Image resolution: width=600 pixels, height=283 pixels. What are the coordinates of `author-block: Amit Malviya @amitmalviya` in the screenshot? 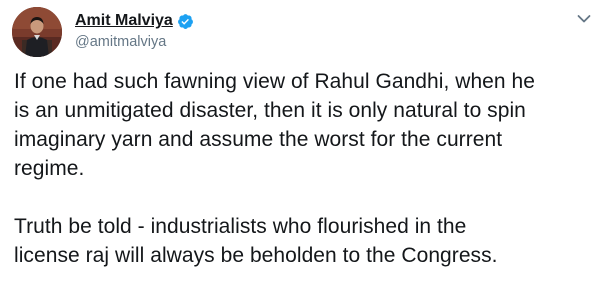 It's located at (134, 30).